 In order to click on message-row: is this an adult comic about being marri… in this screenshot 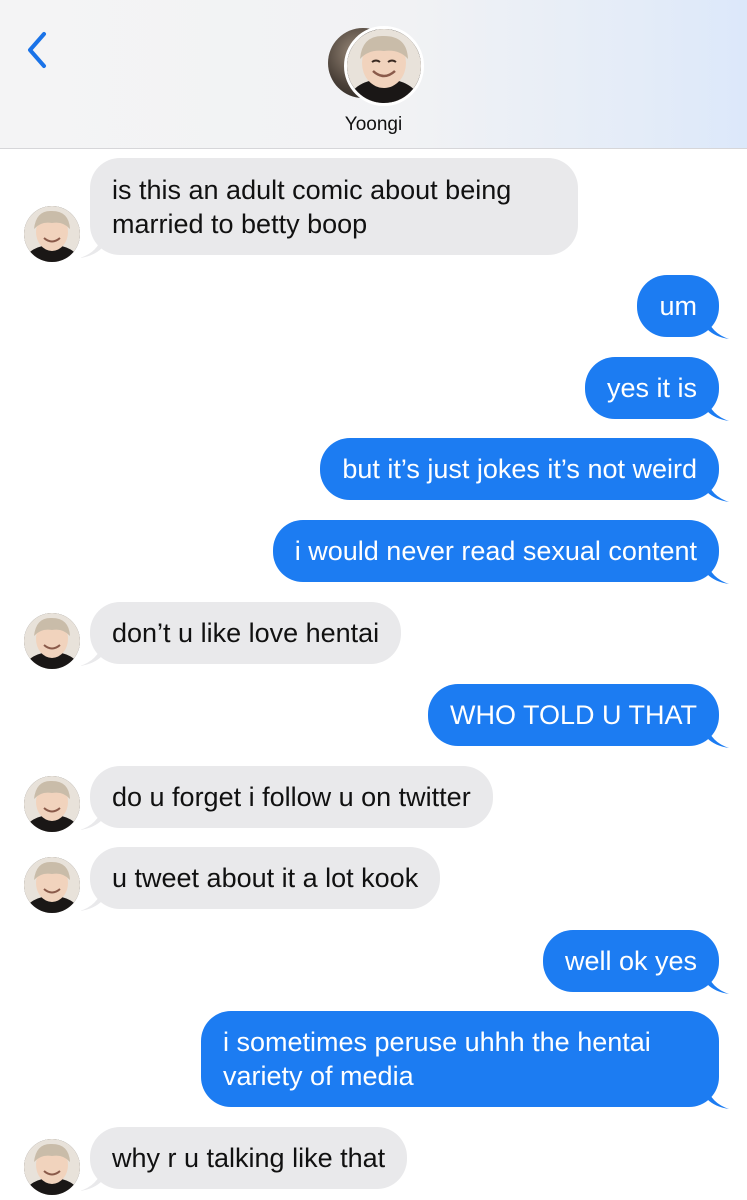, I will do `click(373, 210)`.